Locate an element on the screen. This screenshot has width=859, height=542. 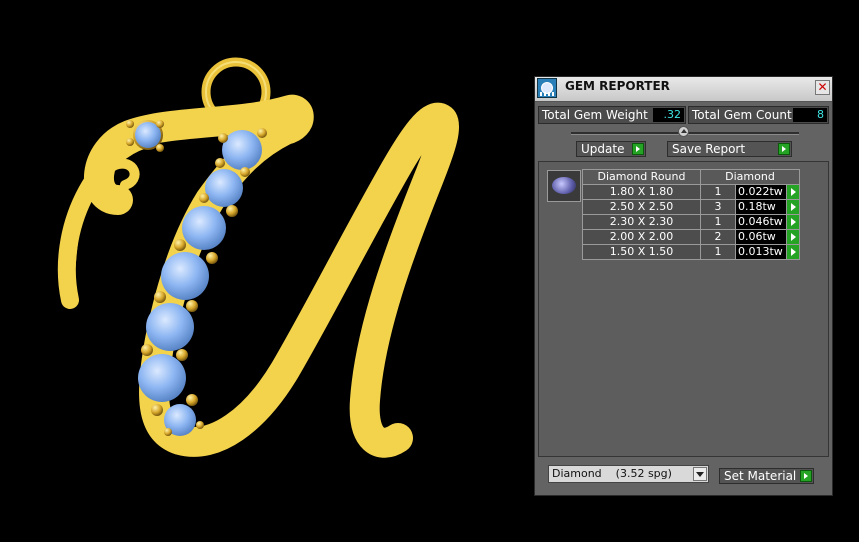
material-name: Diamond is located at coordinates (577, 473).